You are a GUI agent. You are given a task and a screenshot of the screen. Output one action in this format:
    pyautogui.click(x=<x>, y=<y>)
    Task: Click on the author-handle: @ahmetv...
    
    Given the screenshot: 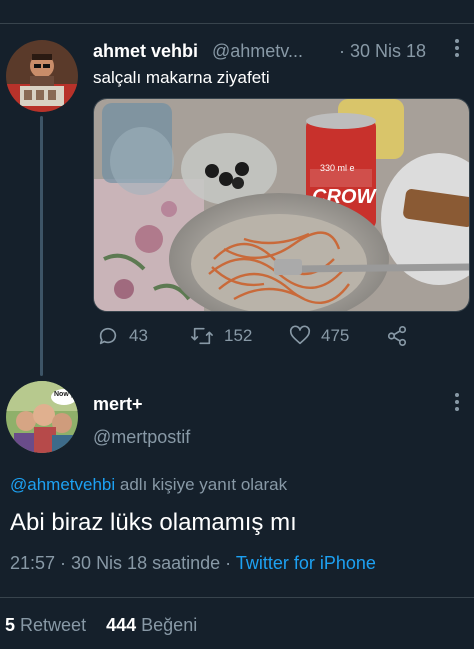 What is the action you would take?
    pyautogui.click(x=257, y=51)
    